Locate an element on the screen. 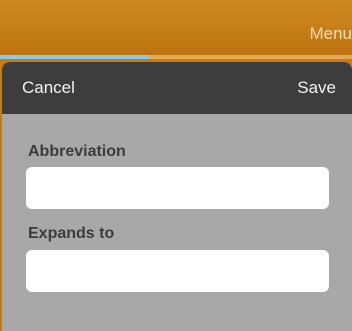 This screenshot has width=352, height=331. expands-to-input is located at coordinates (177, 271).